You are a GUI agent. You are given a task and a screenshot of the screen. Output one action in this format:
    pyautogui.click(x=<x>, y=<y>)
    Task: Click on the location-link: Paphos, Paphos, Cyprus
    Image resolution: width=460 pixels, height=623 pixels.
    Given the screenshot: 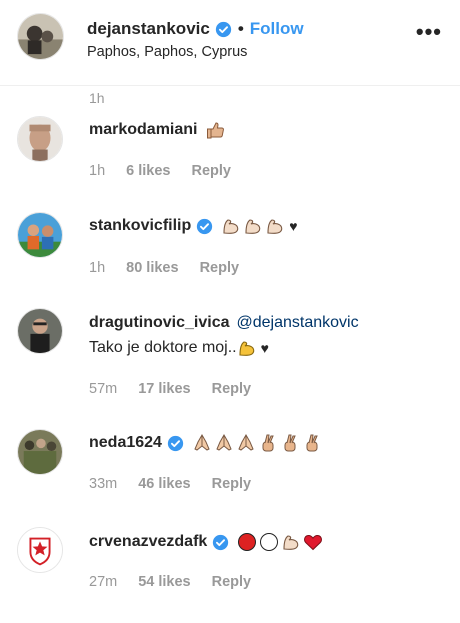 What is the action you would take?
    pyautogui.click(x=167, y=52)
    